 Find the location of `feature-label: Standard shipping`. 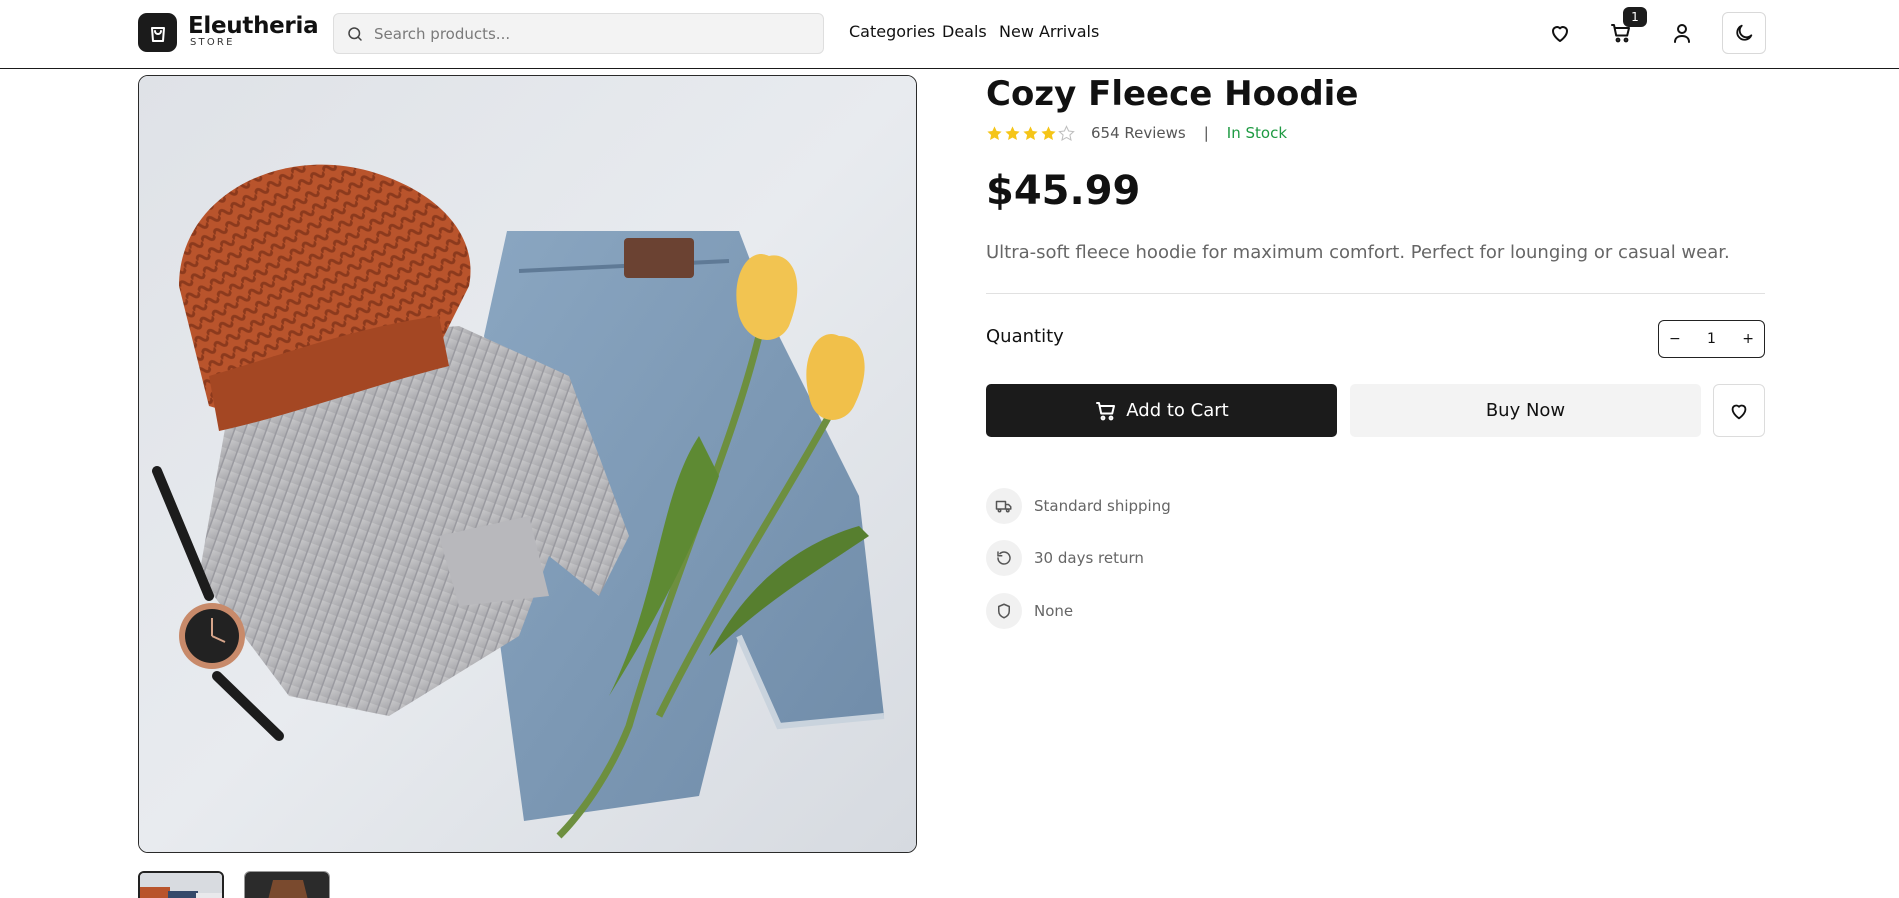

feature-label: Standard shipping is located at coordinates (1102, 506).